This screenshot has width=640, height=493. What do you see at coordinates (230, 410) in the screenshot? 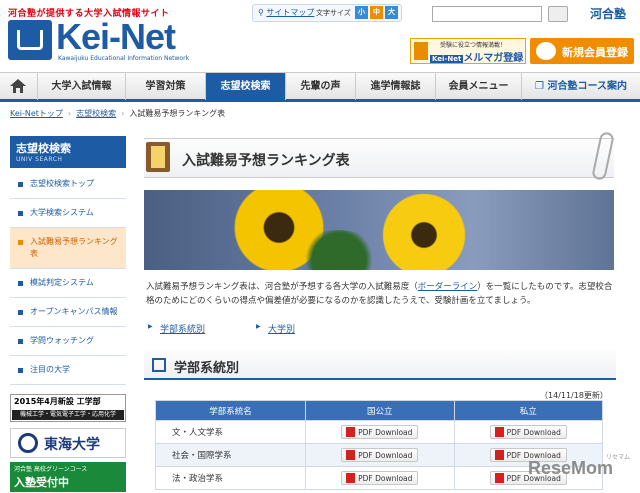
I see `column-header-faculty: 学部系統名` at bounding box center [230, 410].